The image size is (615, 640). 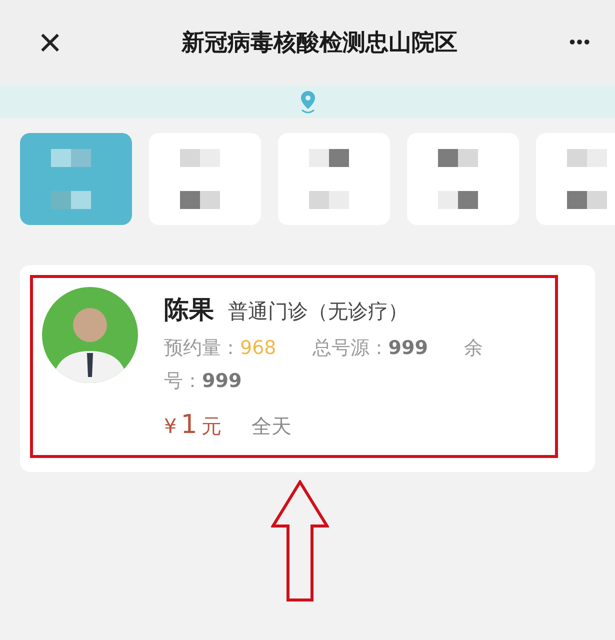 I want to click on quota-text: 预约量：968 总号源：999 余号：999, so click(x=324, y=365).